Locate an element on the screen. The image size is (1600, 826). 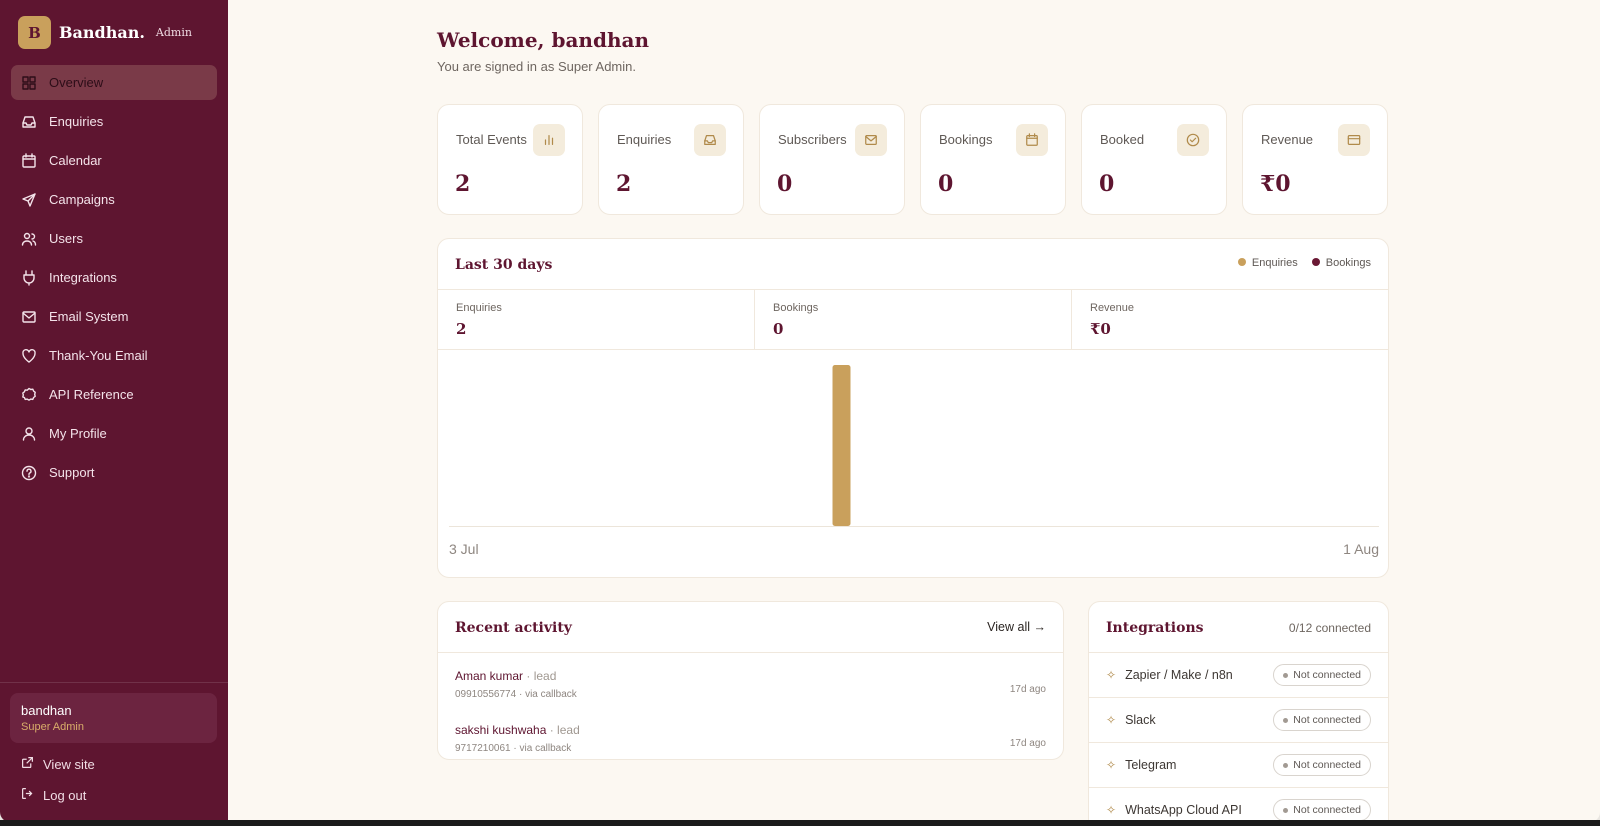
signed-in-text: You are signed in as Super Admin. is located at coordinates (536, 66).